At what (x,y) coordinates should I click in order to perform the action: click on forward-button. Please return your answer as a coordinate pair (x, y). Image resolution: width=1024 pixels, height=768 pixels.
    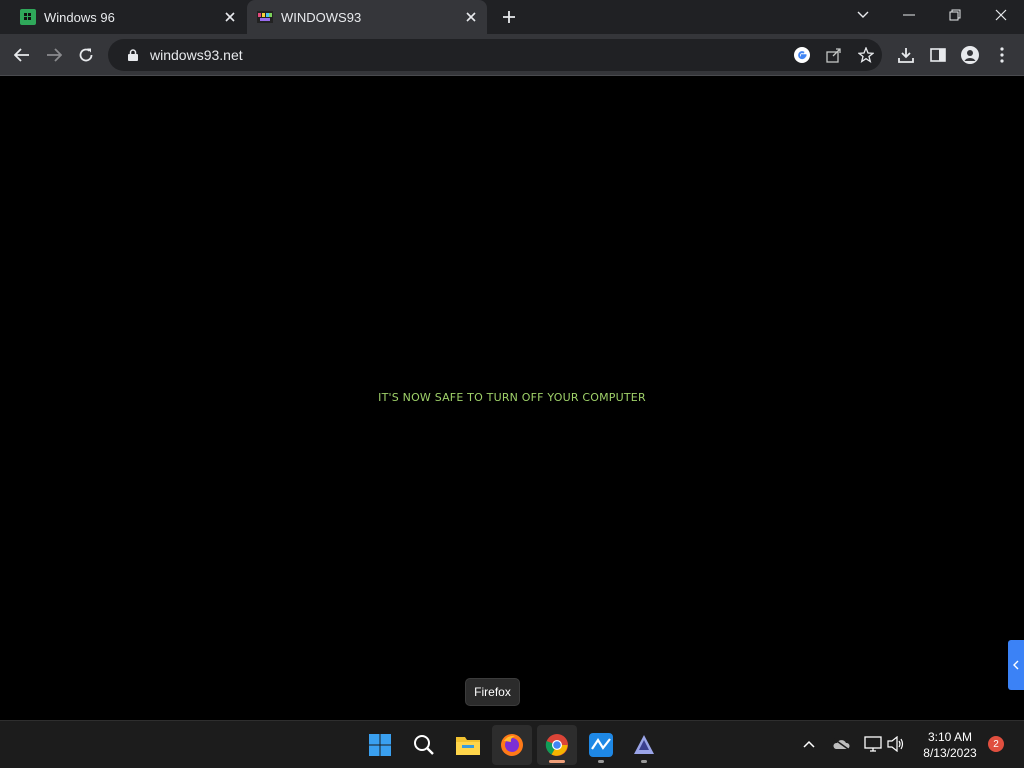
    Looking at the image, I should click on (54, 55).